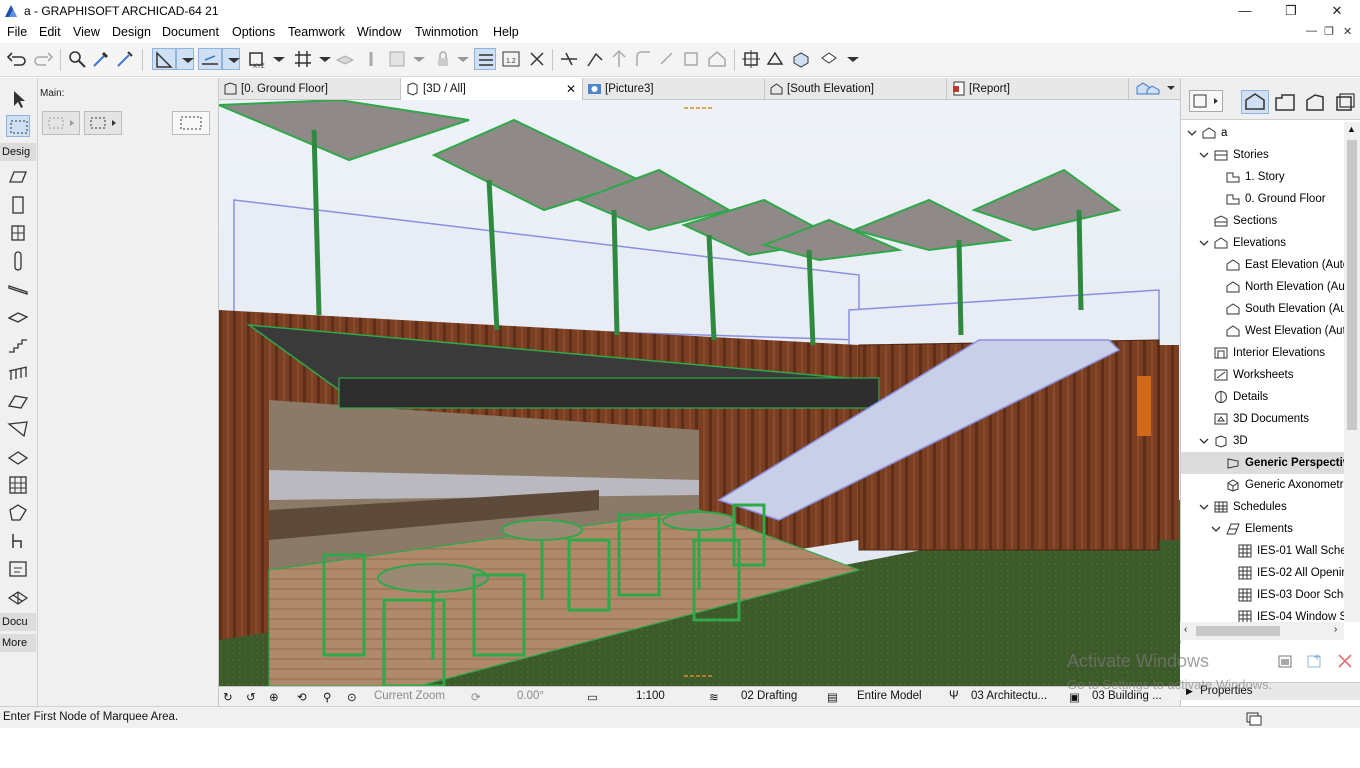  Describe the element at coordinates (190, 32) in the screenshot. I see `menu-document: Document` at that location.